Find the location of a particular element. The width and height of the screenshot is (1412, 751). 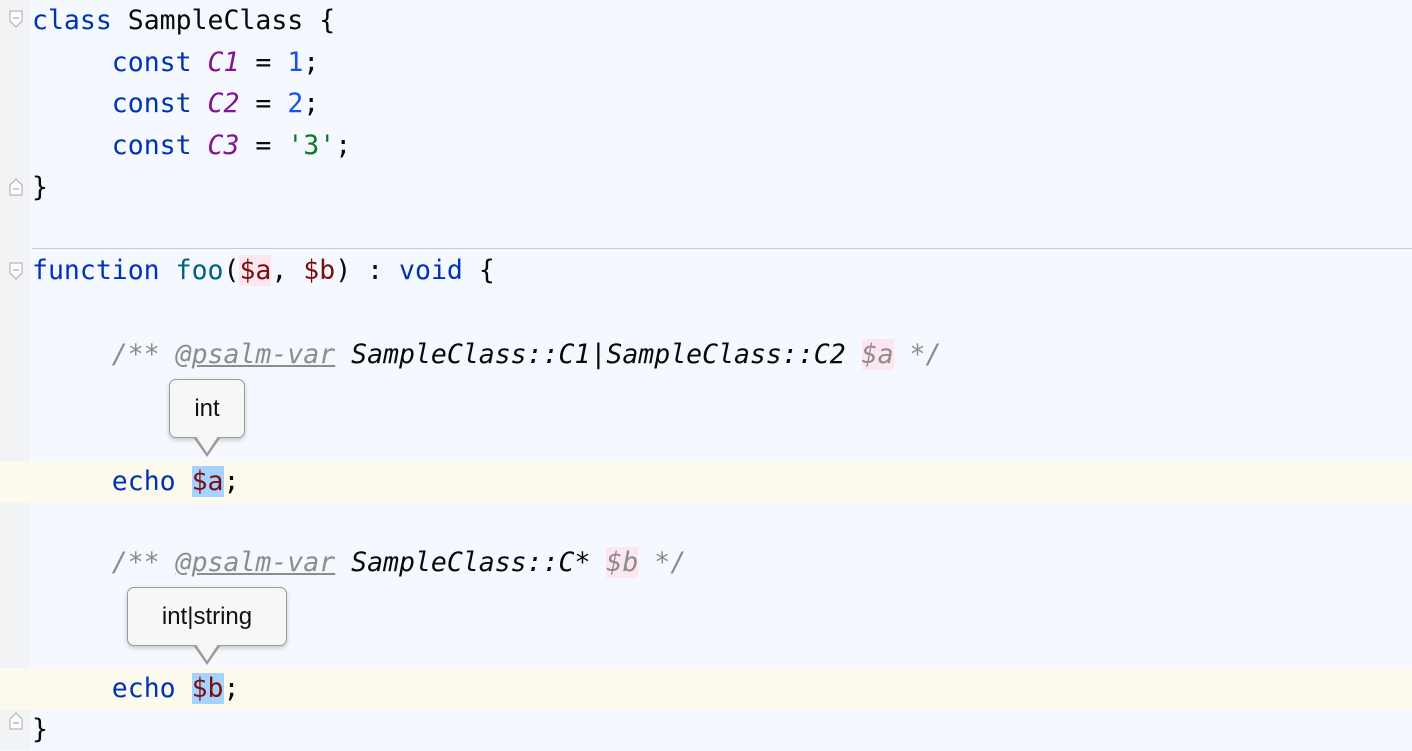

number: 1 is located at coordinates (295, 62).